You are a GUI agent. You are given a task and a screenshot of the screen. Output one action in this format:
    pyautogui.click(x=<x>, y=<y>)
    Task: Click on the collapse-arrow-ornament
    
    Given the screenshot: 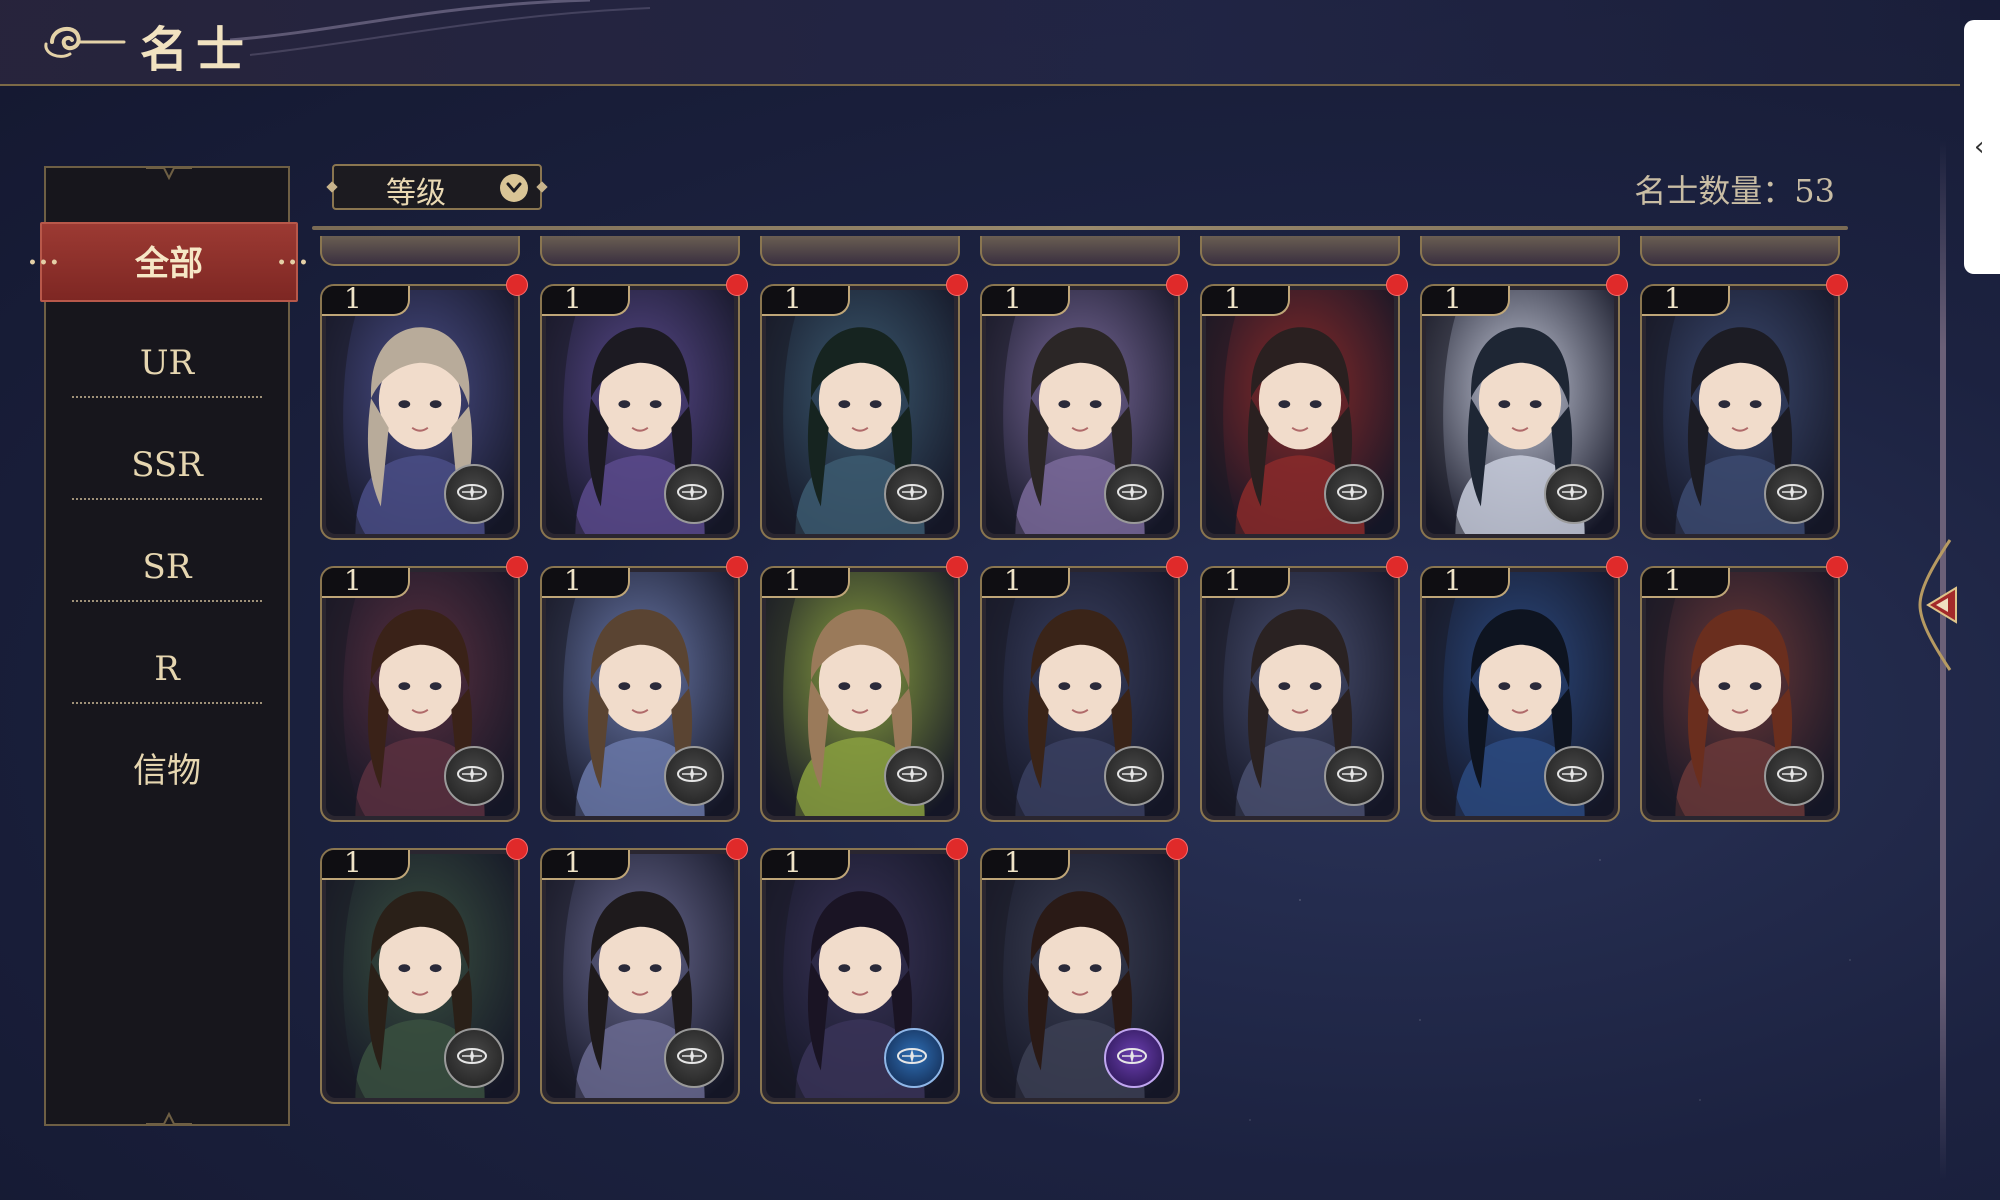 What is the action you would take?
    pyautogui.click(x=1938, y=605)
    